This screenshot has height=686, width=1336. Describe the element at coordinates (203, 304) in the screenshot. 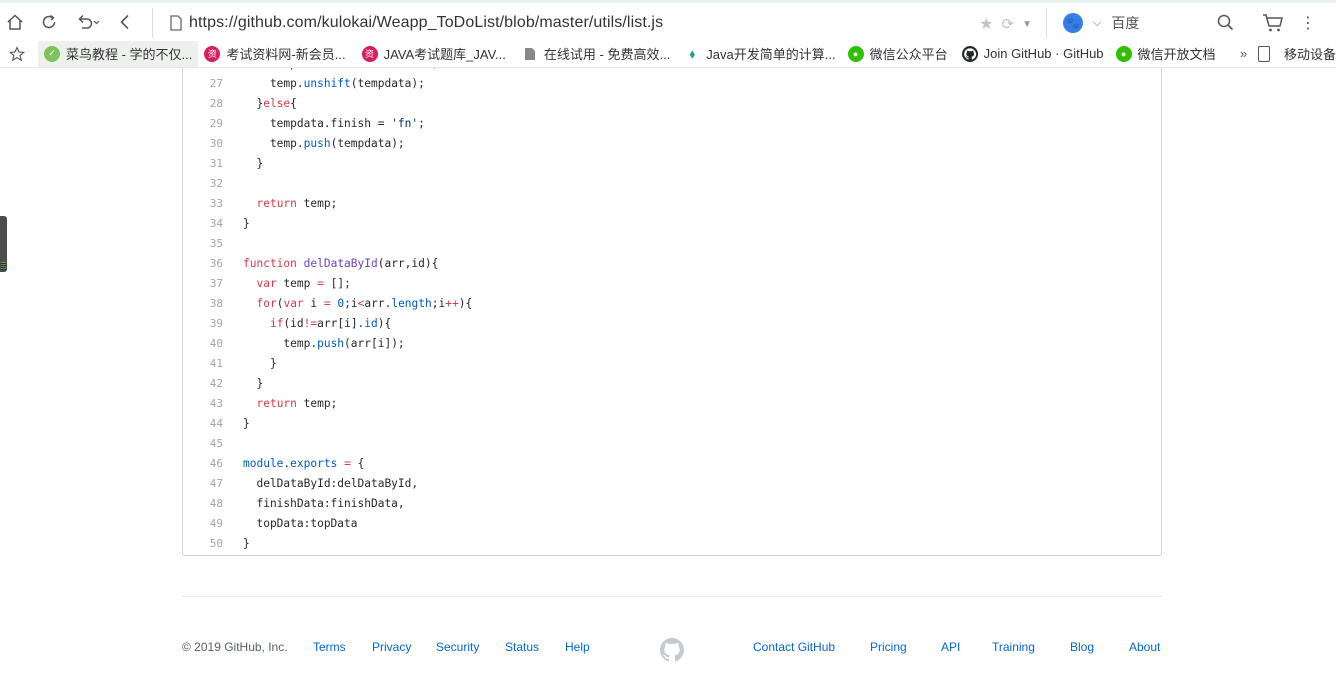

I see `line-number: 38` at that location.